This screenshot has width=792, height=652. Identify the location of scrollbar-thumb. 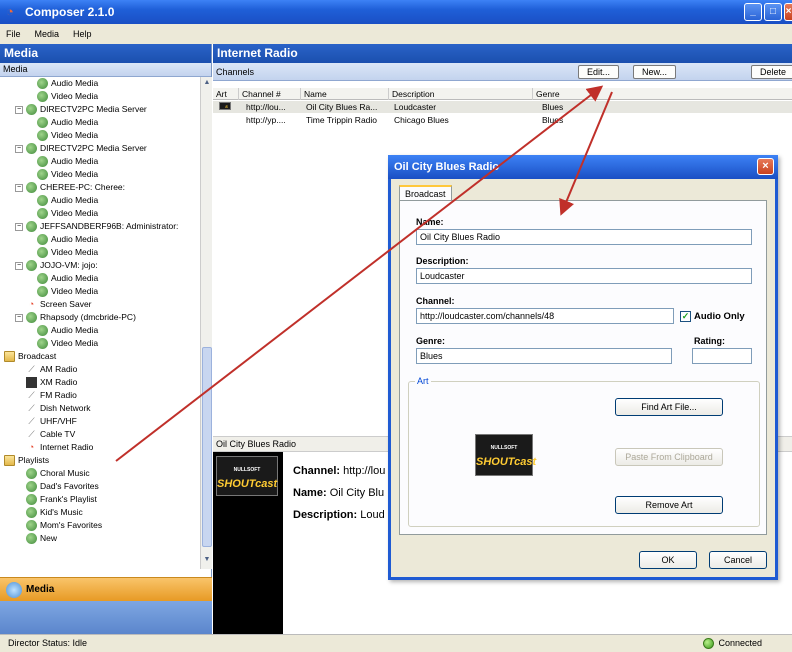
(207, 447).